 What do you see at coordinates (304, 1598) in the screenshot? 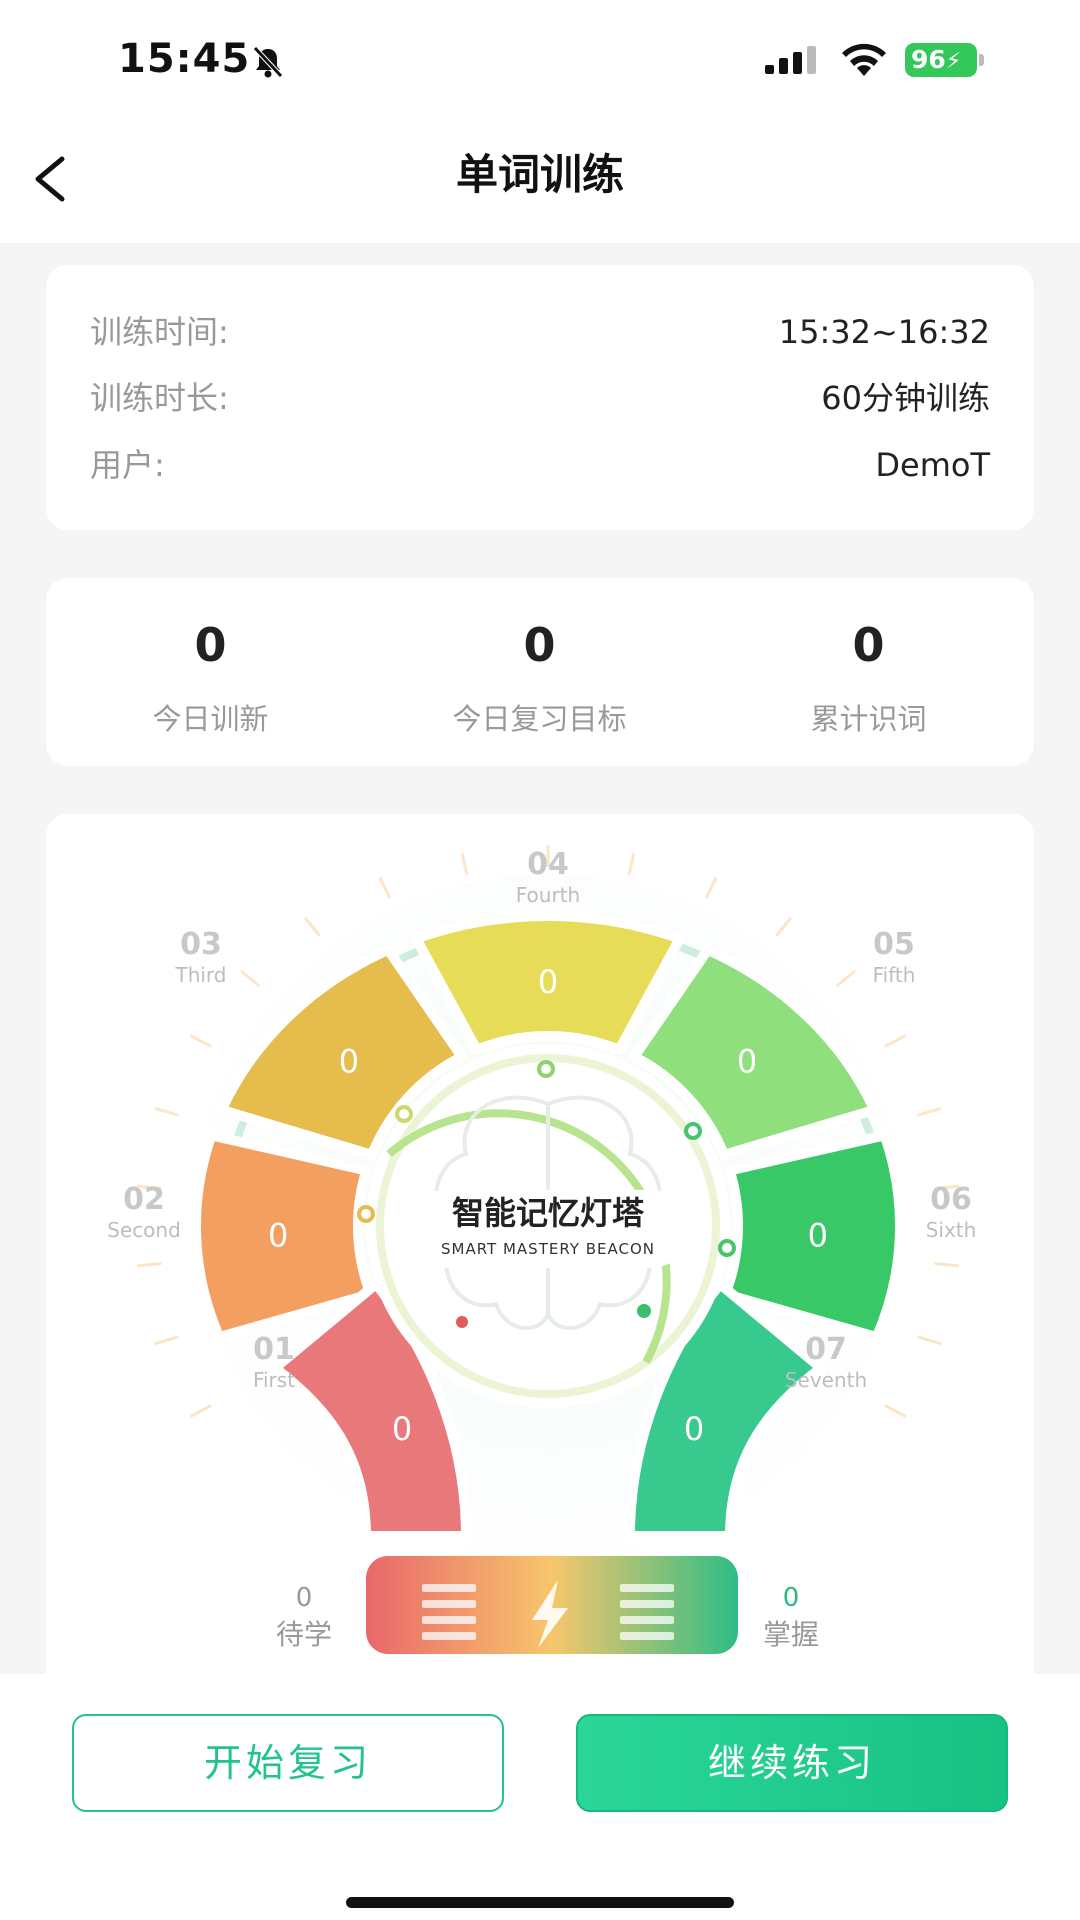
I see `pending-value: 0` at bounding box center [304, 1598].